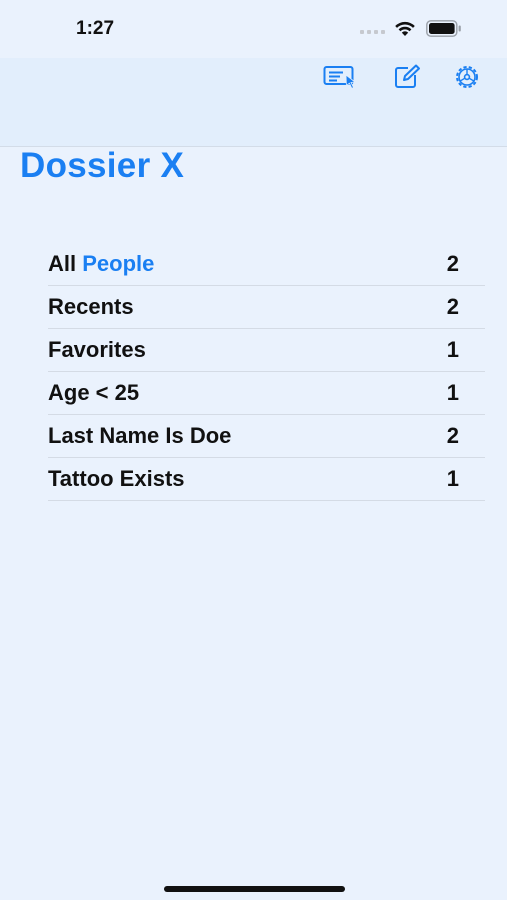 The image size is (507, 900). I want to click on list-item-label: Favorites, so click(97, 349).